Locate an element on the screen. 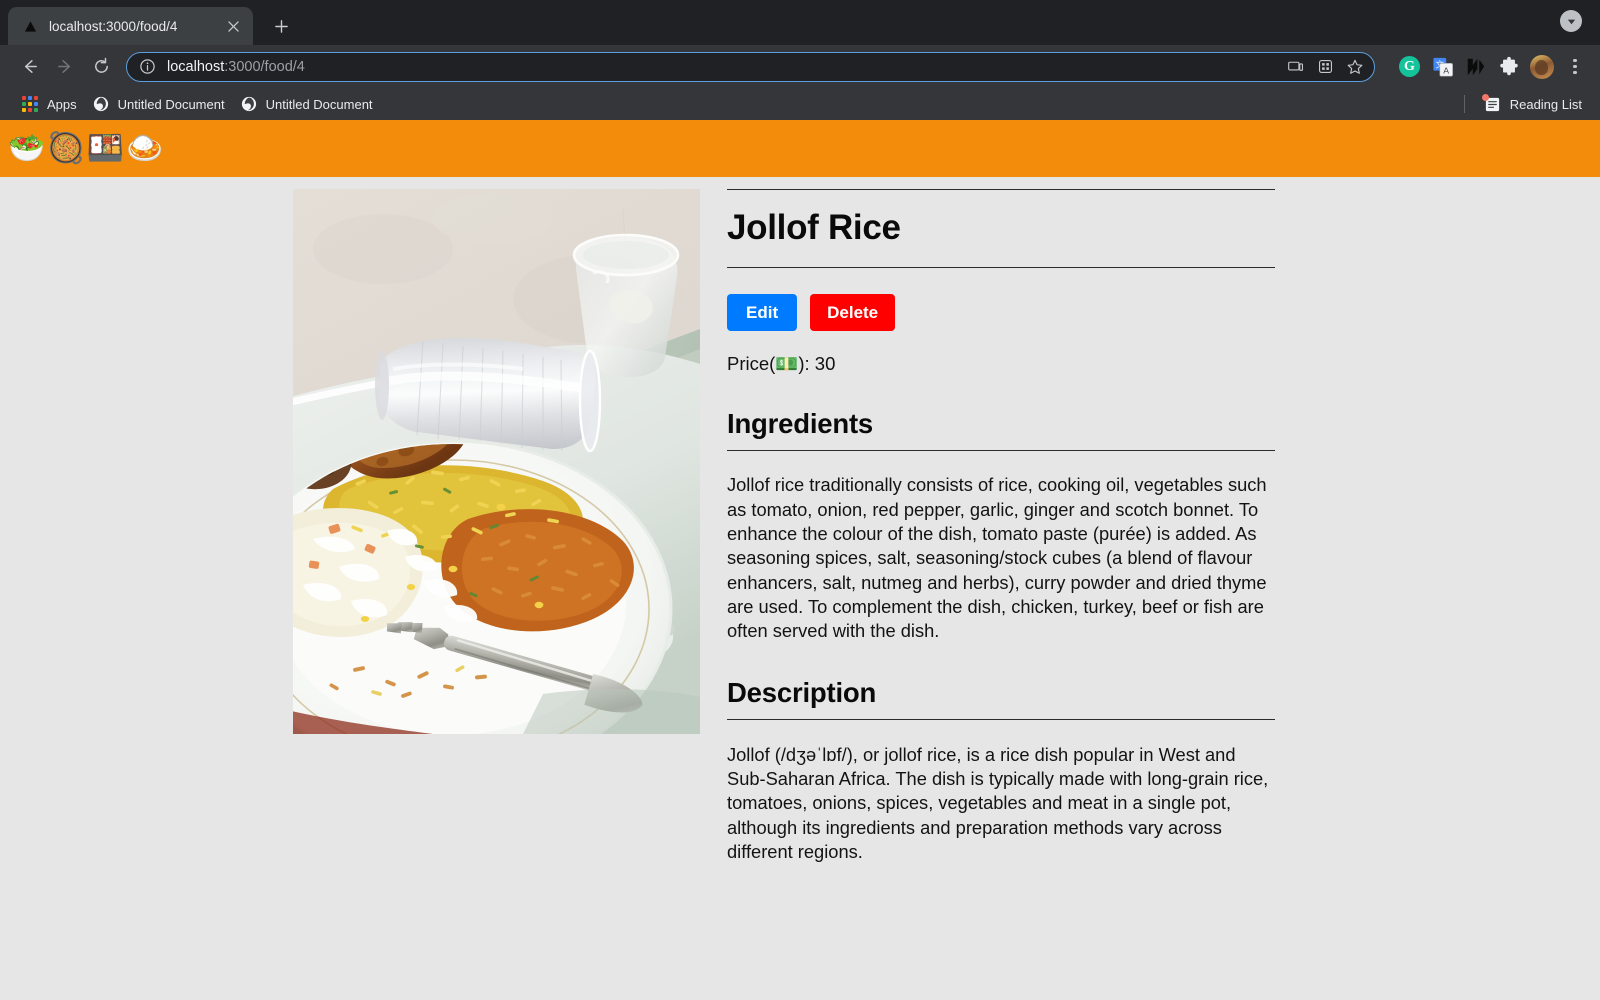  grammarly-letter: G is located at coordinates (1409, 66).